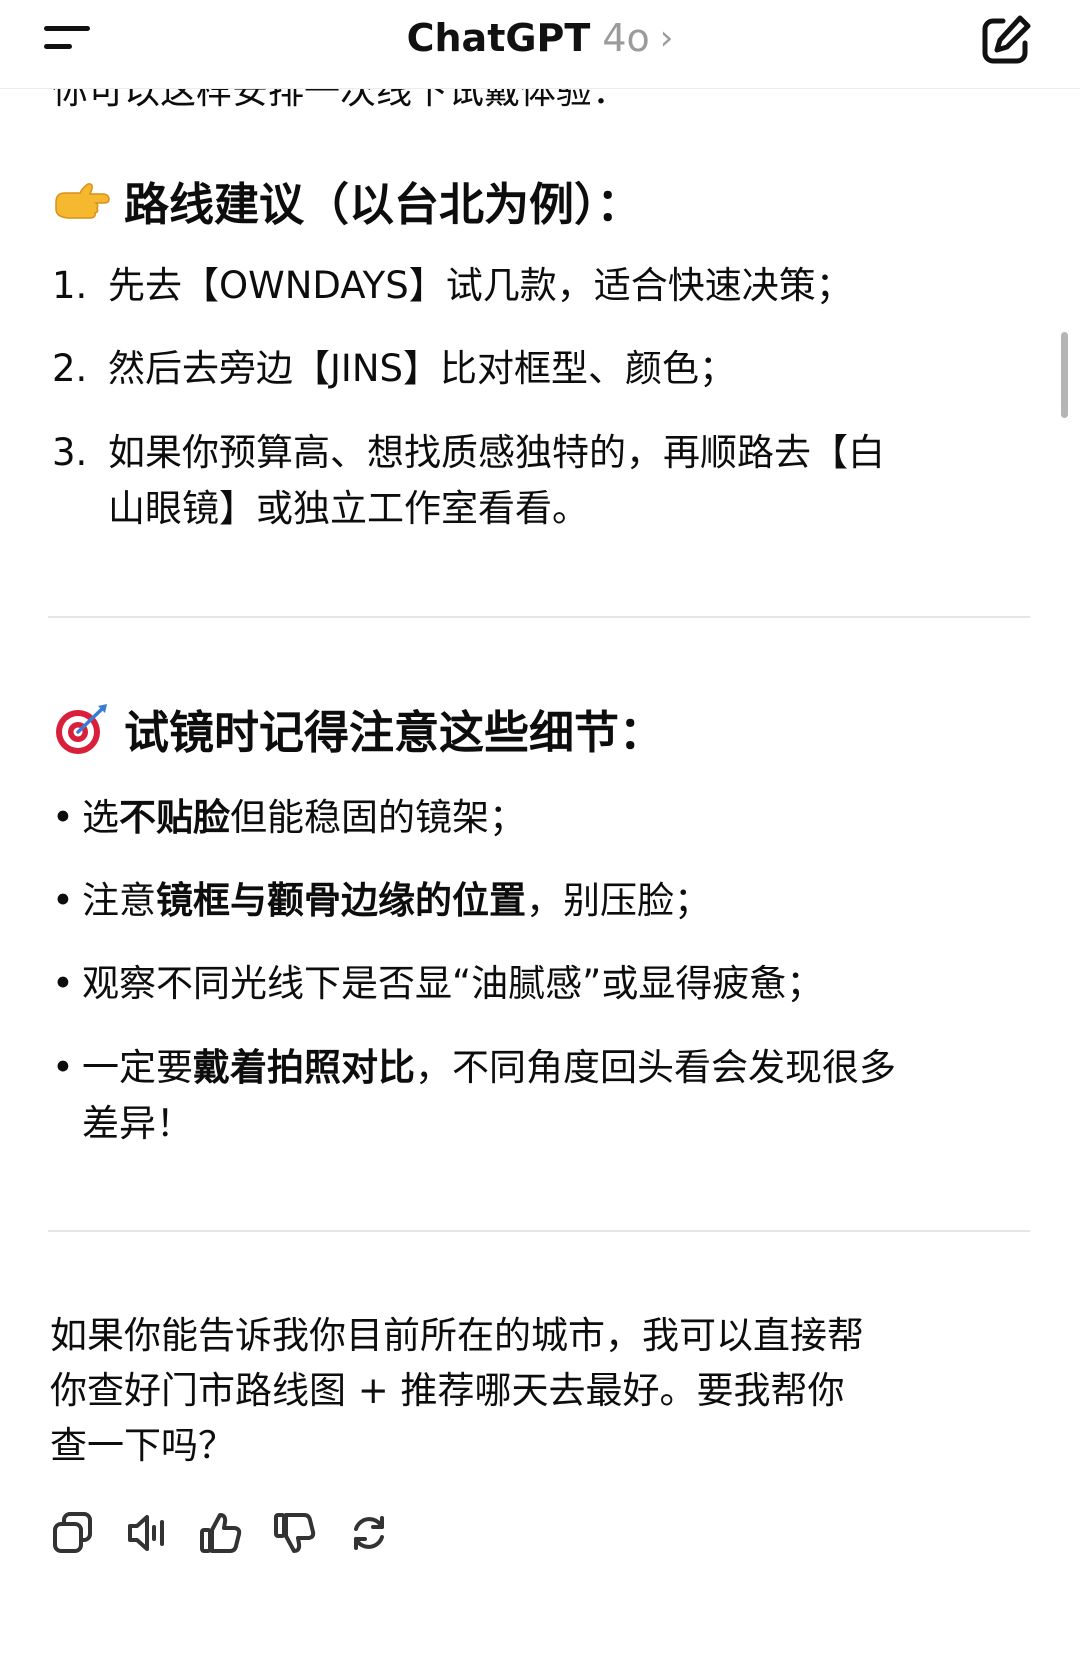 The height and width of the screenshot is (1658, 1080). What do you see at coordinates (304, 1067) in the screenshot?
I see `list-text-bold: 戴着拍照对比` at bounding box center [304, 1067].